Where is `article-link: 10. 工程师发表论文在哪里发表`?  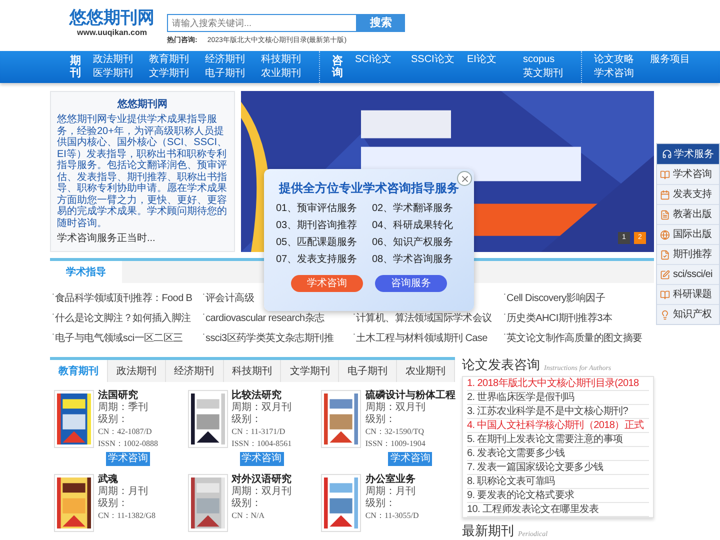
article-link: 10. 工程师发表论文在哪里发表 is located at coordinates (558, 510).